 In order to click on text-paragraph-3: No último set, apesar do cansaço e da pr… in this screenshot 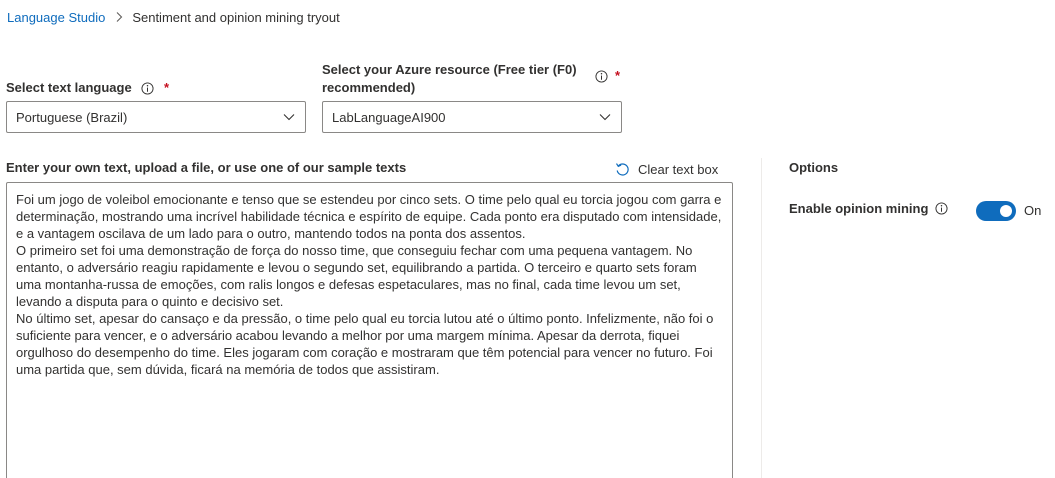, I will do `click(366, 344)`.